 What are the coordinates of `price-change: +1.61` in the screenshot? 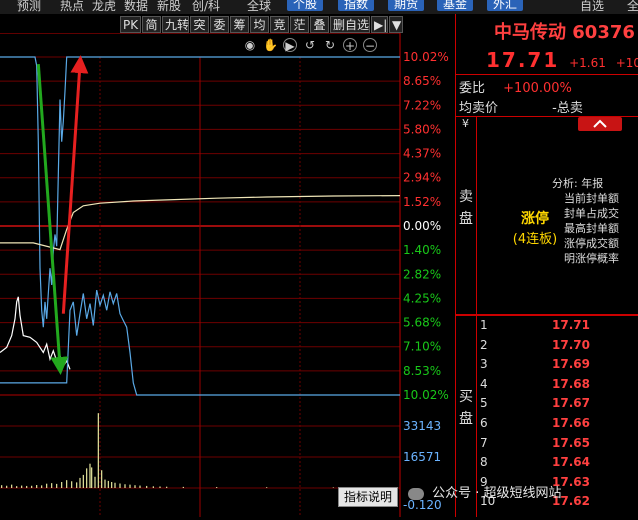 It's located at (587, 63).